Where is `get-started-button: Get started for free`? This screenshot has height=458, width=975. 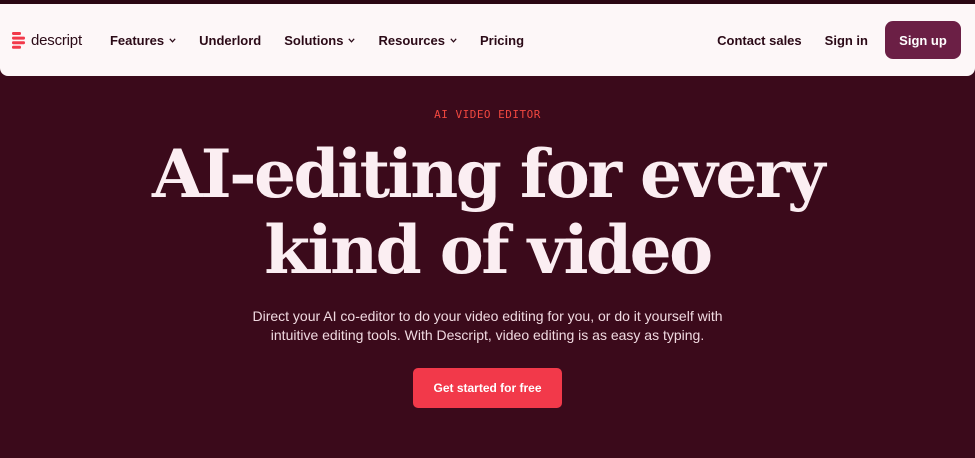
get-started-button: Get started for free is located at coordinates (487, 388).